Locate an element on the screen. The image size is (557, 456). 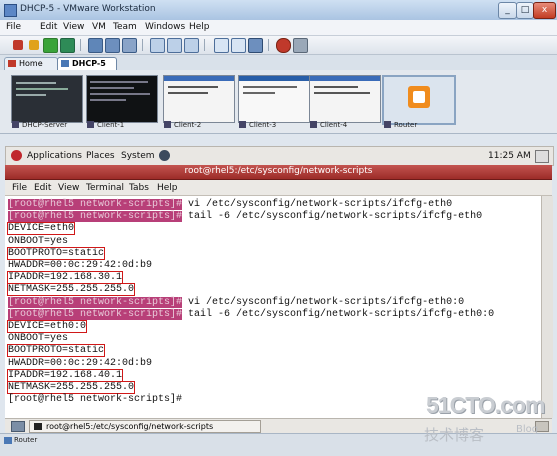
terminal-menu-tabs: Tabs is located at coordinates (139, 188).